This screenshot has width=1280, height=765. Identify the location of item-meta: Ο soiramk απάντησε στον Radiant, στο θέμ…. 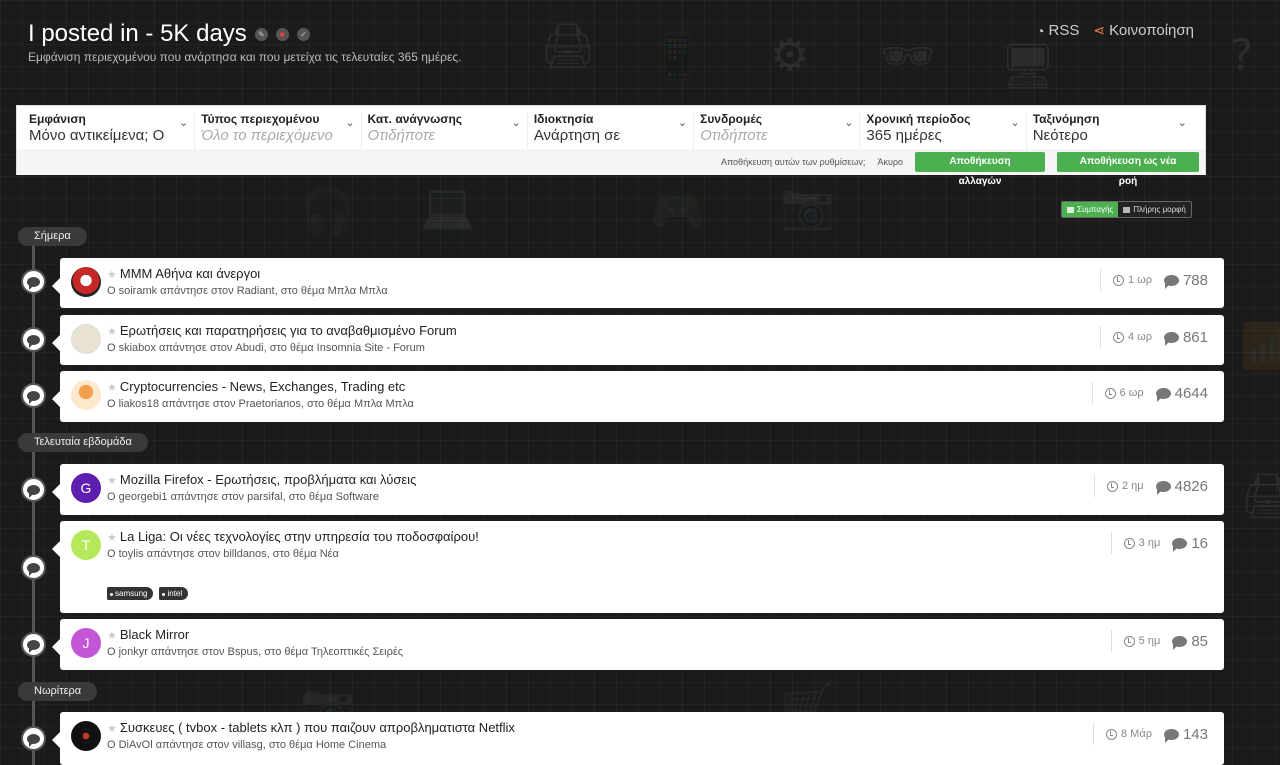
(247, 291).